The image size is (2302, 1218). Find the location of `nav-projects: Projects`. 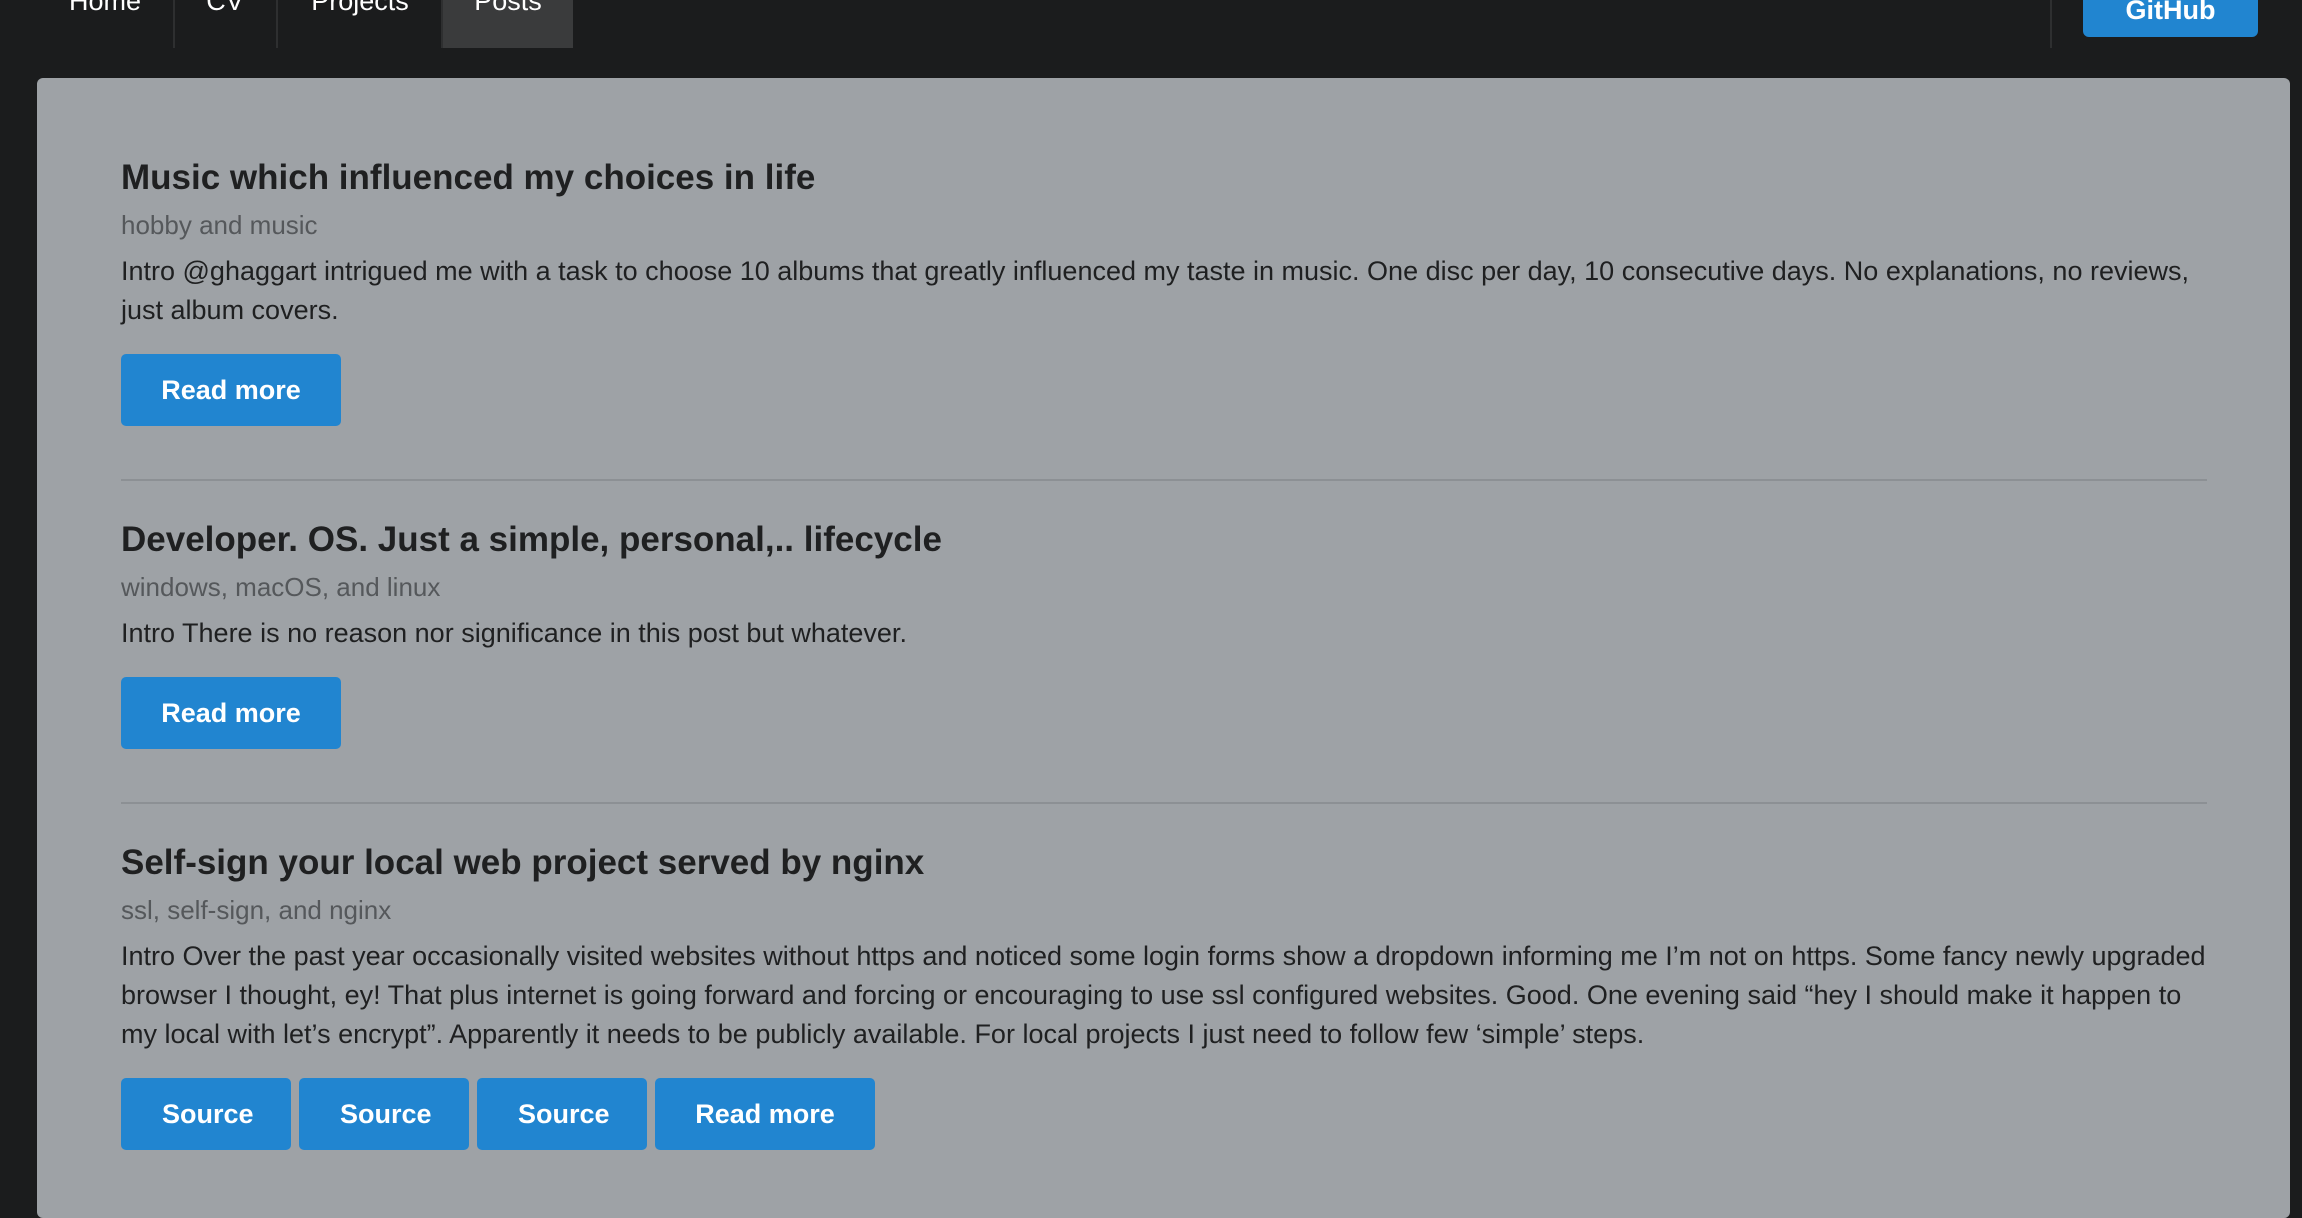

nav-projects: Projects is located at coordinates (360, 24).